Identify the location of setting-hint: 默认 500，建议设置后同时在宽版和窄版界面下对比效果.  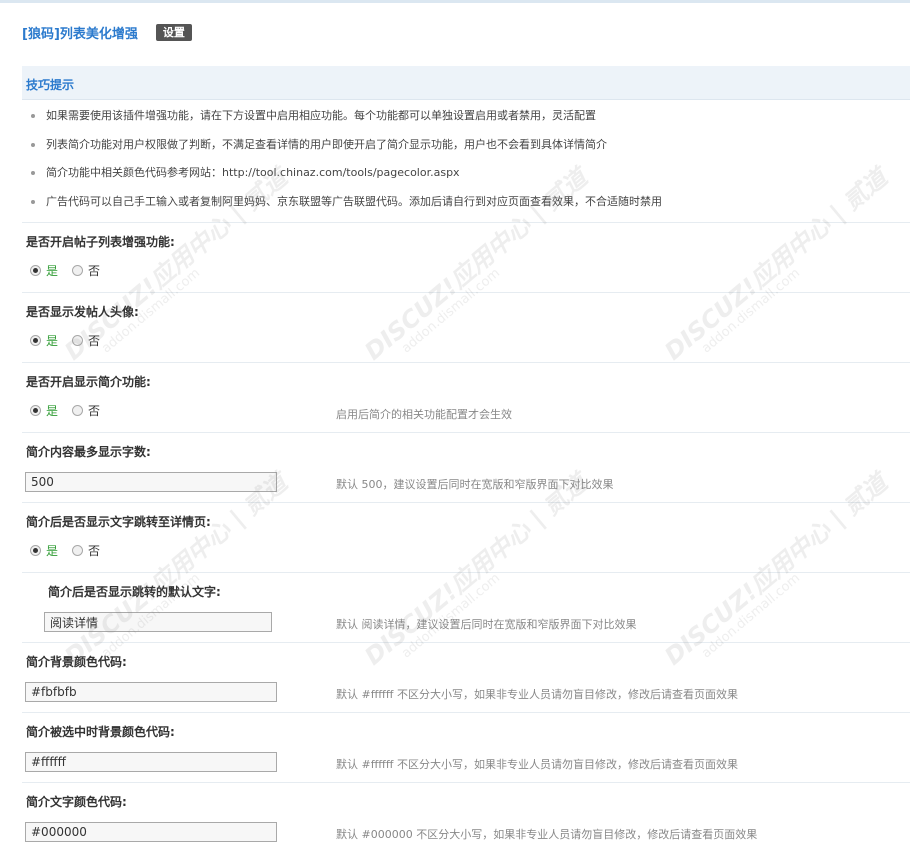
(475, 484).